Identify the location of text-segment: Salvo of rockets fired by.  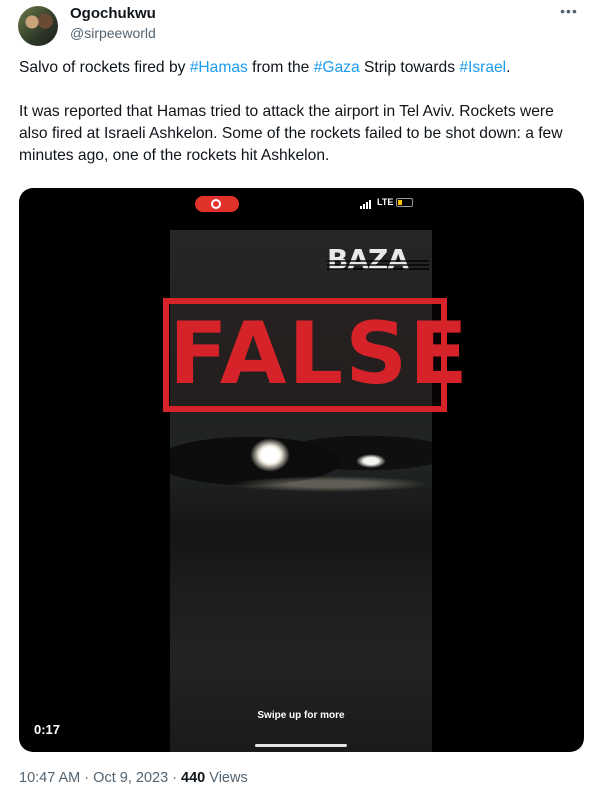
(104, 67).